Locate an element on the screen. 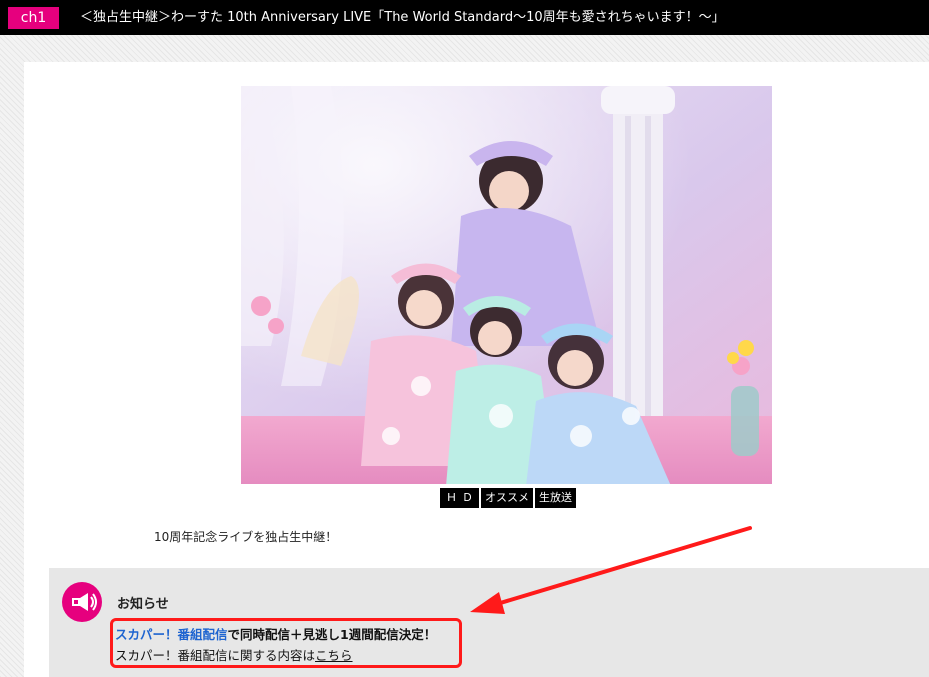 The image size is (929, 677). channel-badge: ch1 is located at coordinates (33, 18).